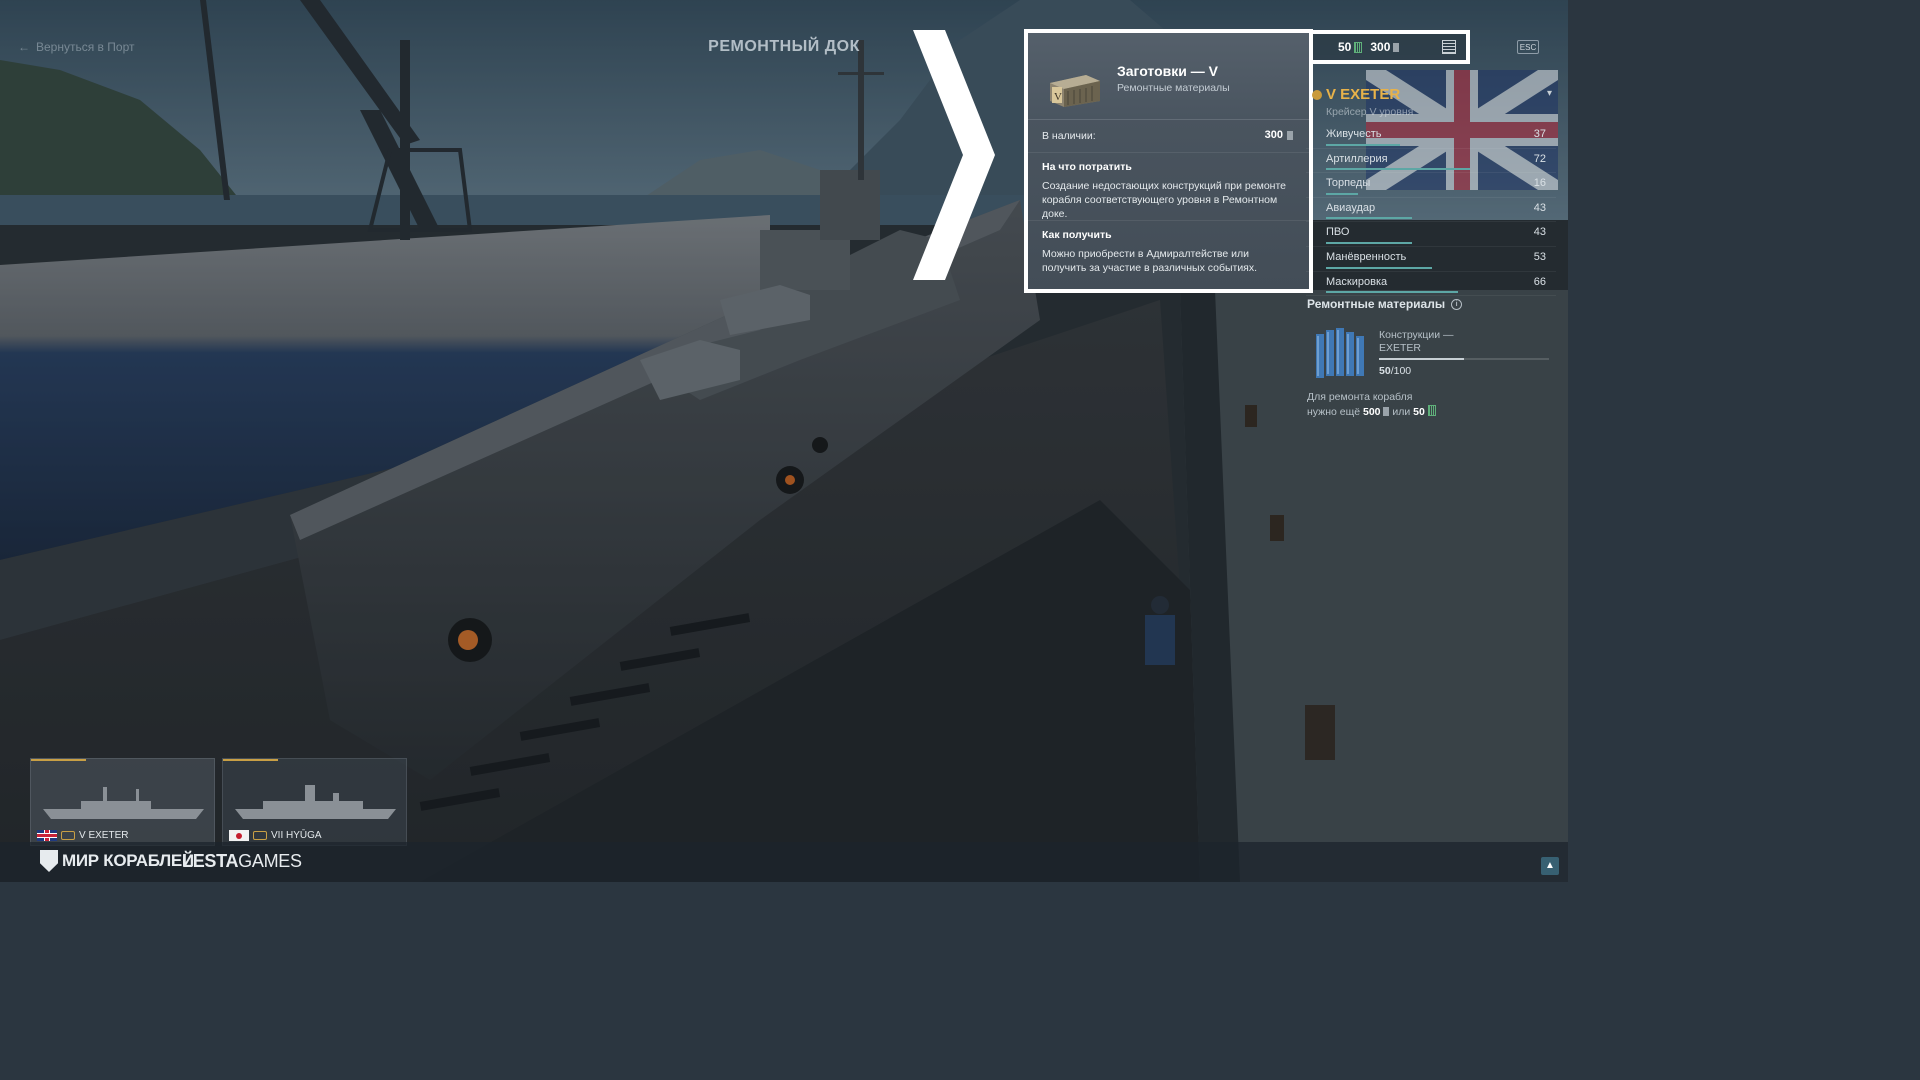 Image resolution: width=1920 pixels, height=1080 pixels. Describe the element at coordinates (1338, 232) in the screenshot. I see `stat-label: ПВО` at that location.